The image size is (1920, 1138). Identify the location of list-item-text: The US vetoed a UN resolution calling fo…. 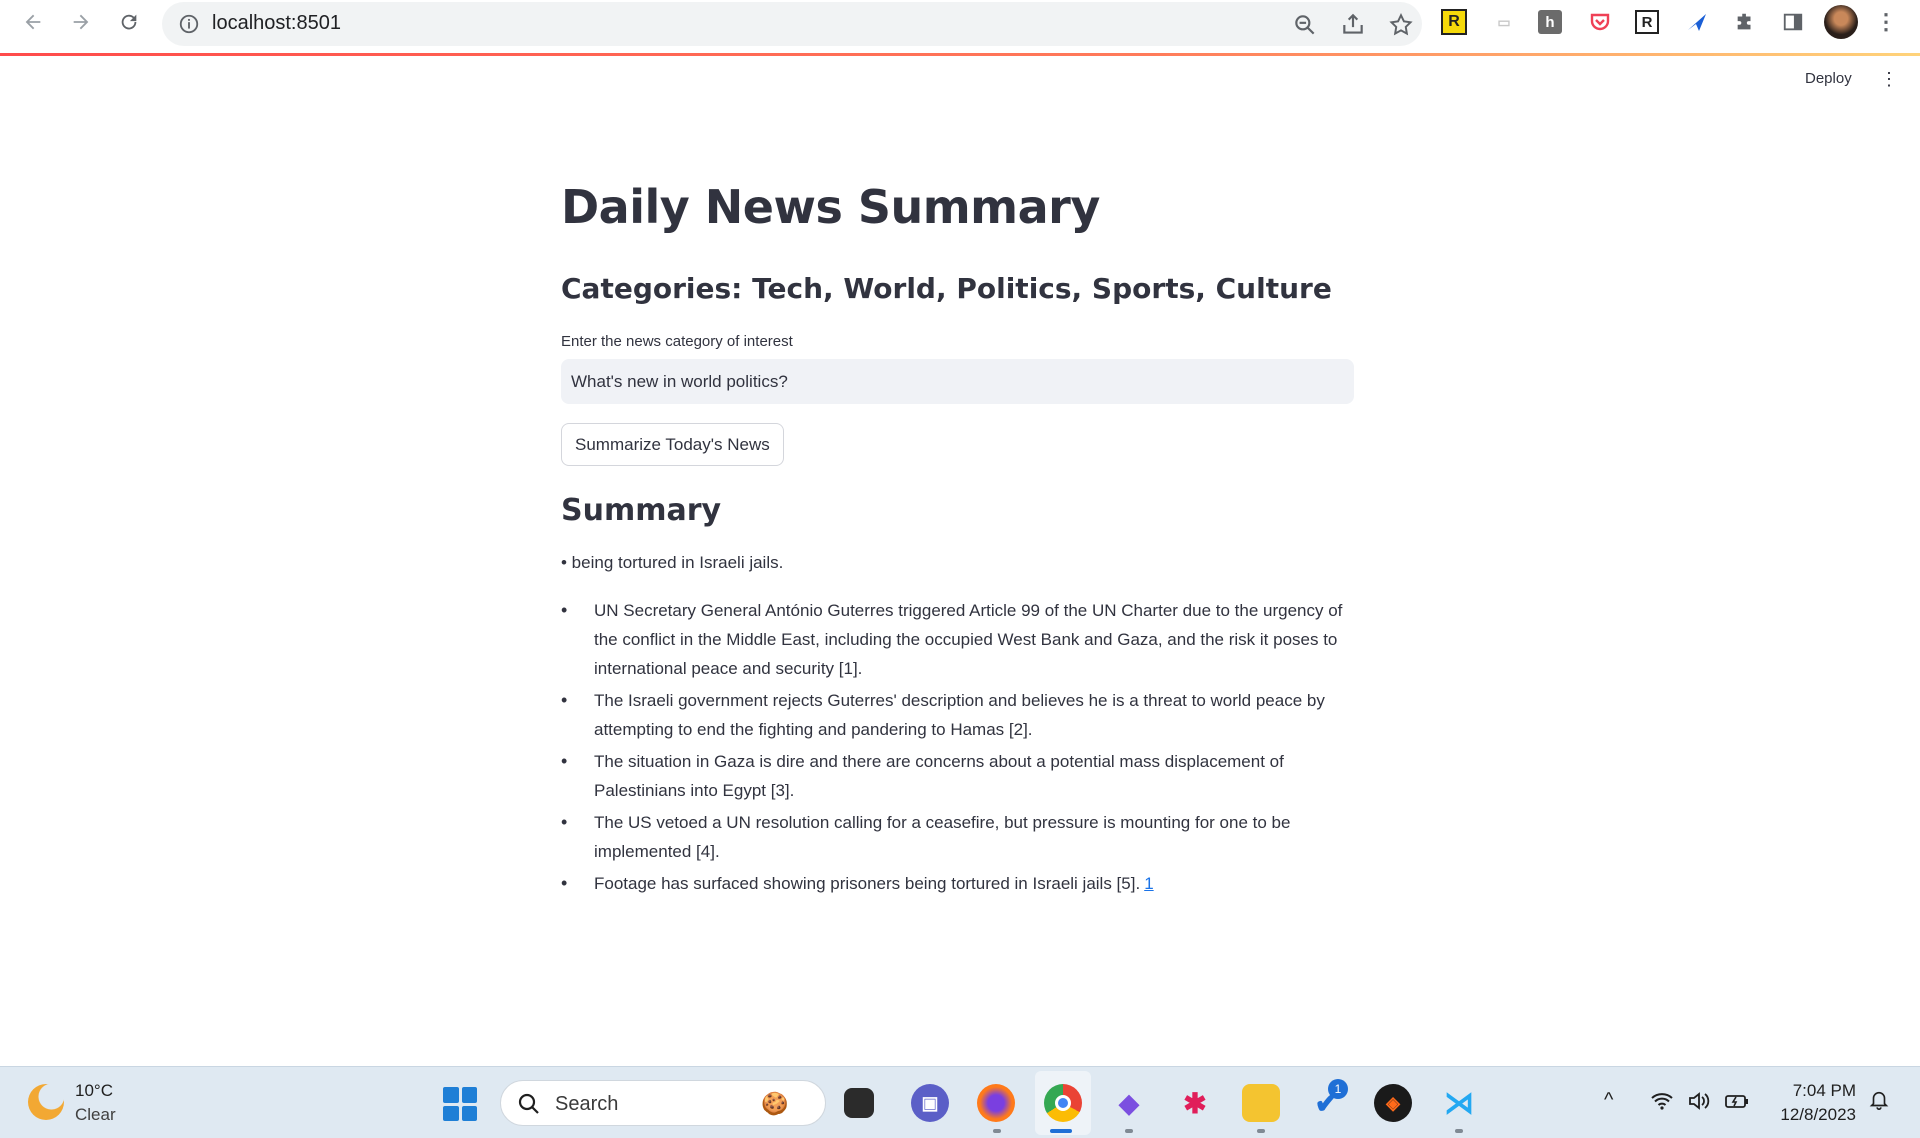
(942, 837).